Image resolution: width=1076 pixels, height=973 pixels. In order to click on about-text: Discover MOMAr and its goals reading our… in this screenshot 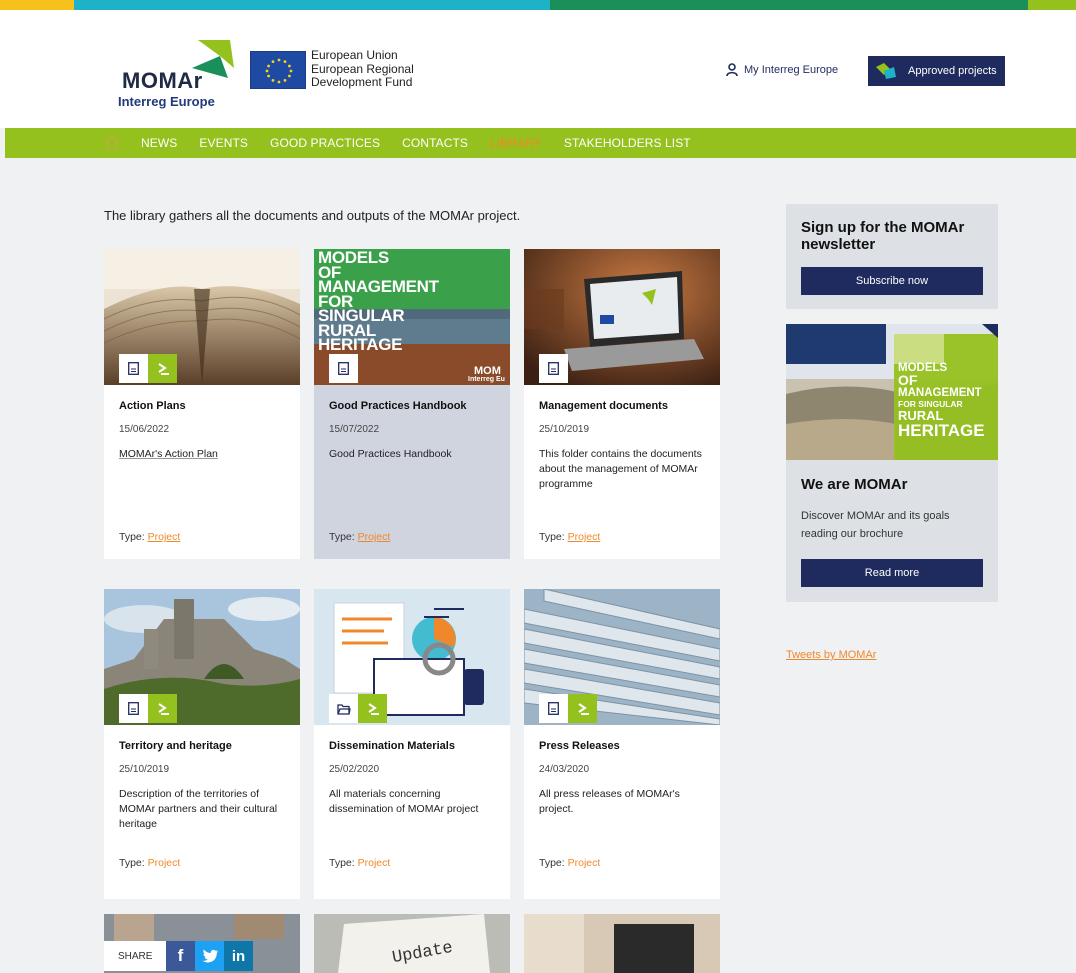, I will do `click(875, 525)`.